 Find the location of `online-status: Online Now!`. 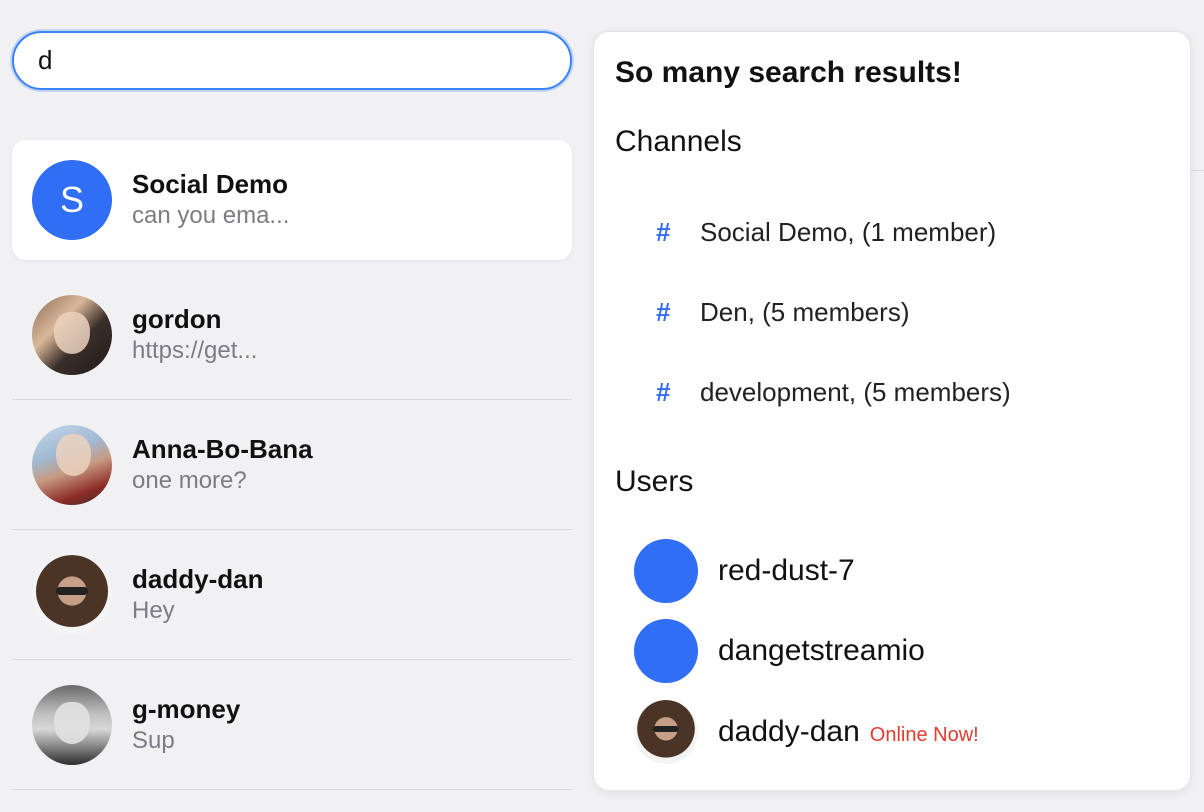

online-status: Online Now! is located at coordinates (924, 734).